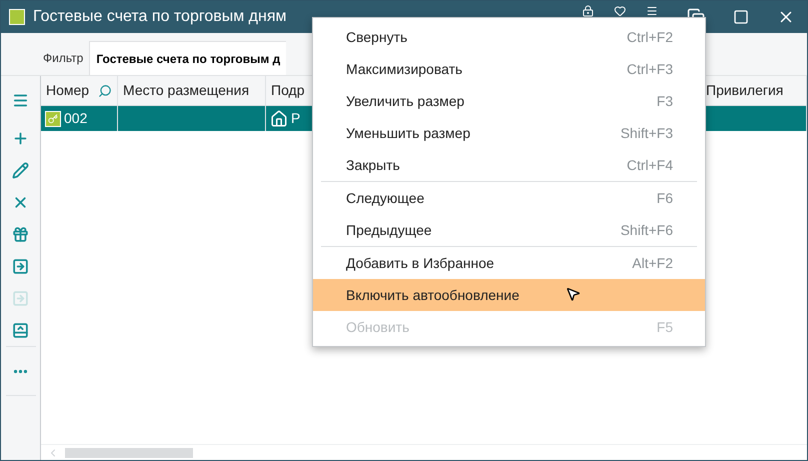  I want to click on horizontal-scrollbar, so click(424, 452).